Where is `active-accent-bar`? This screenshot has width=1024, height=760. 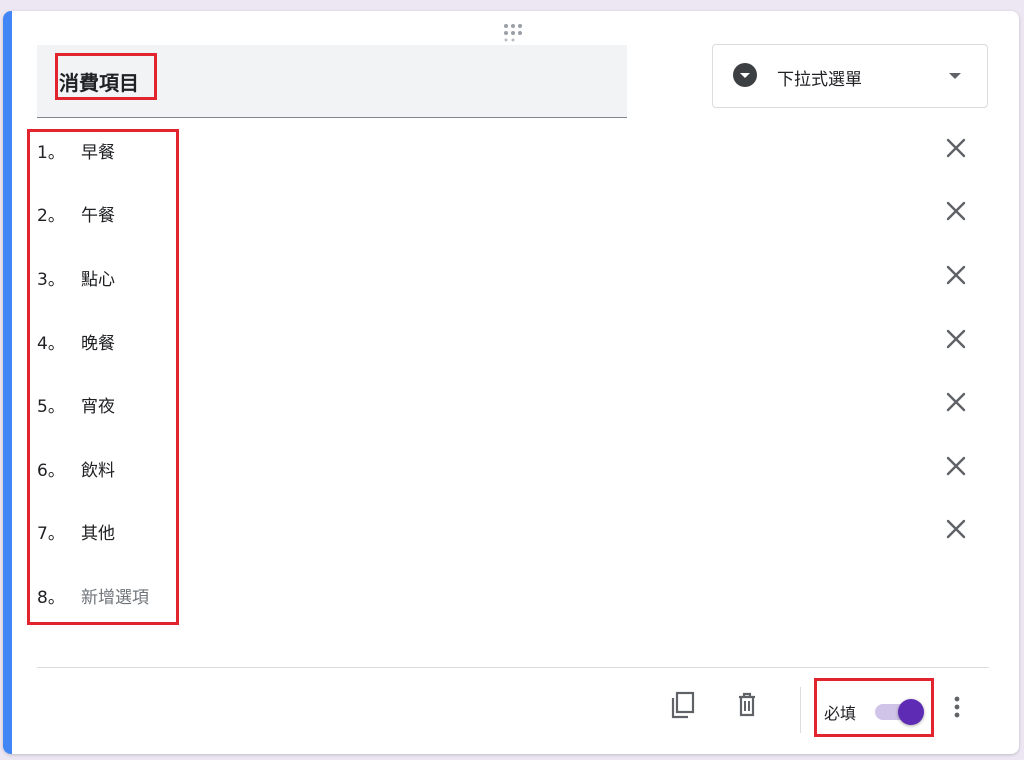
active-accent-bar is located at coordinates (7, 382).